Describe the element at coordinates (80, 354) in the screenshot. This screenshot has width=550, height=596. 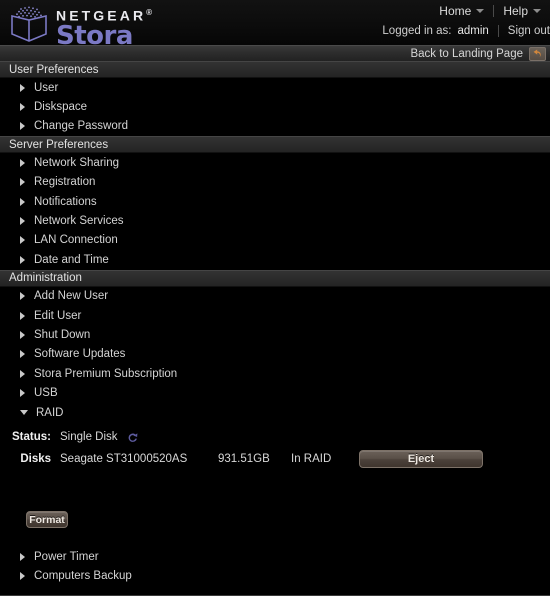
I see `sidebar-item-label: Software Updates` at that location.